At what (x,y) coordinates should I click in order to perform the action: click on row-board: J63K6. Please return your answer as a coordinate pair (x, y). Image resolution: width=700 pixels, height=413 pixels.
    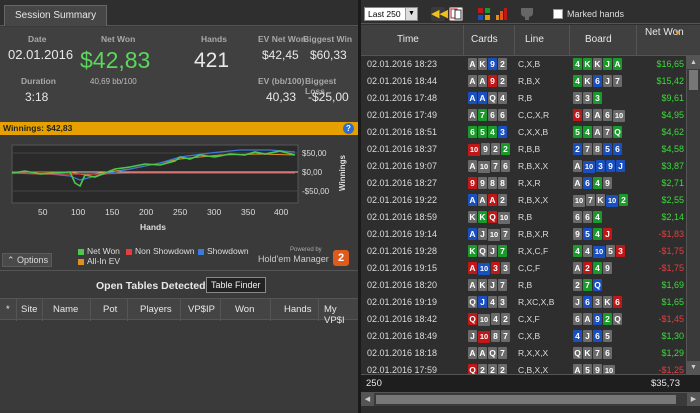
    Looking at the image, I should click on (598, 302).